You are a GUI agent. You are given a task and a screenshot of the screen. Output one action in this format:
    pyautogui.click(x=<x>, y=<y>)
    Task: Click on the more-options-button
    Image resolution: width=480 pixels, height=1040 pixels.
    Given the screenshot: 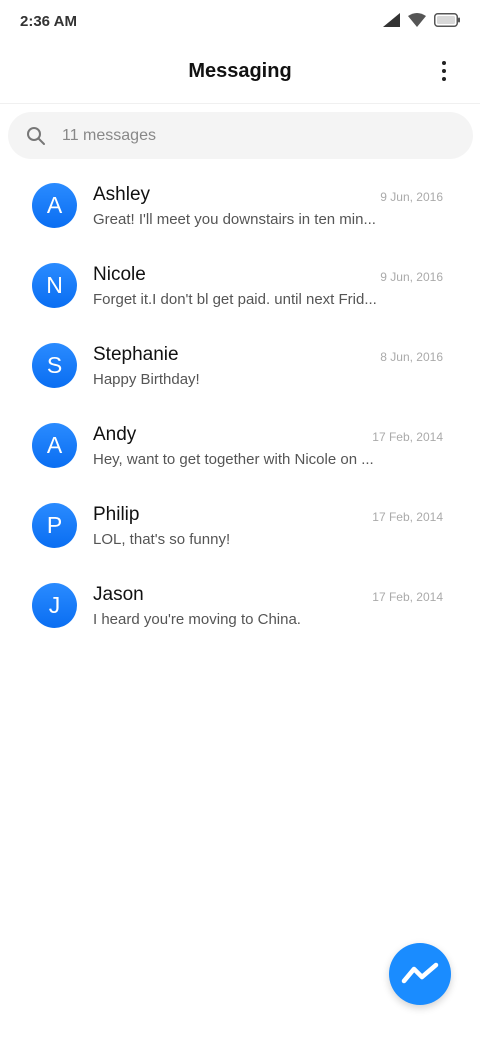 What is the action you would take?
    pyautogui.click(x=444, y=71)
    